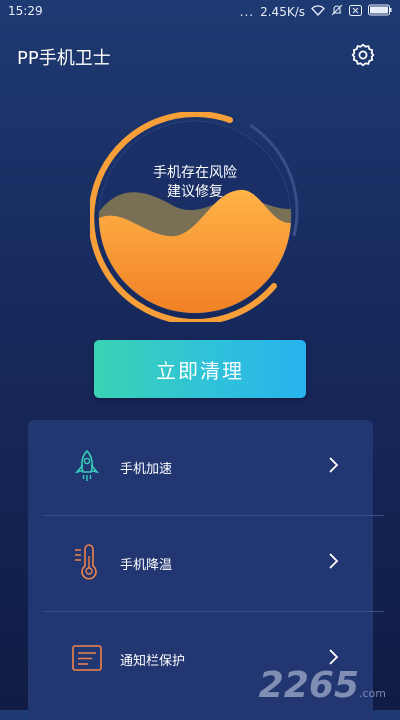 The width and height of the screenshot is (400, 720). What do you see at coordinates (380, 11) in the screenshot?
I see `battery-icon` at bounding box center [380, 11].